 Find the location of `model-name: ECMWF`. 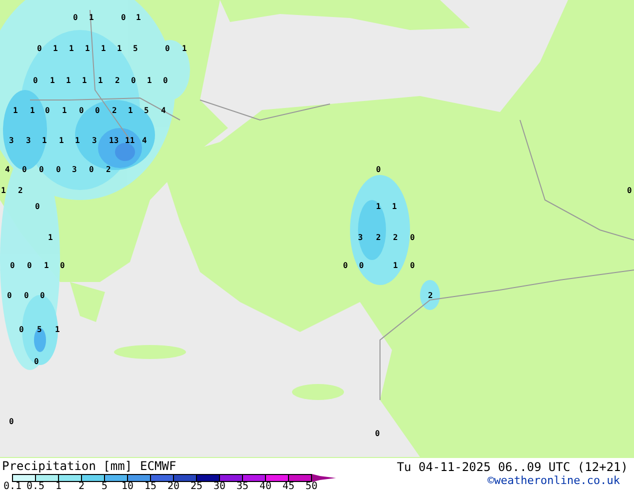

model-name: ECMWF is located at coordinates (158, 466).